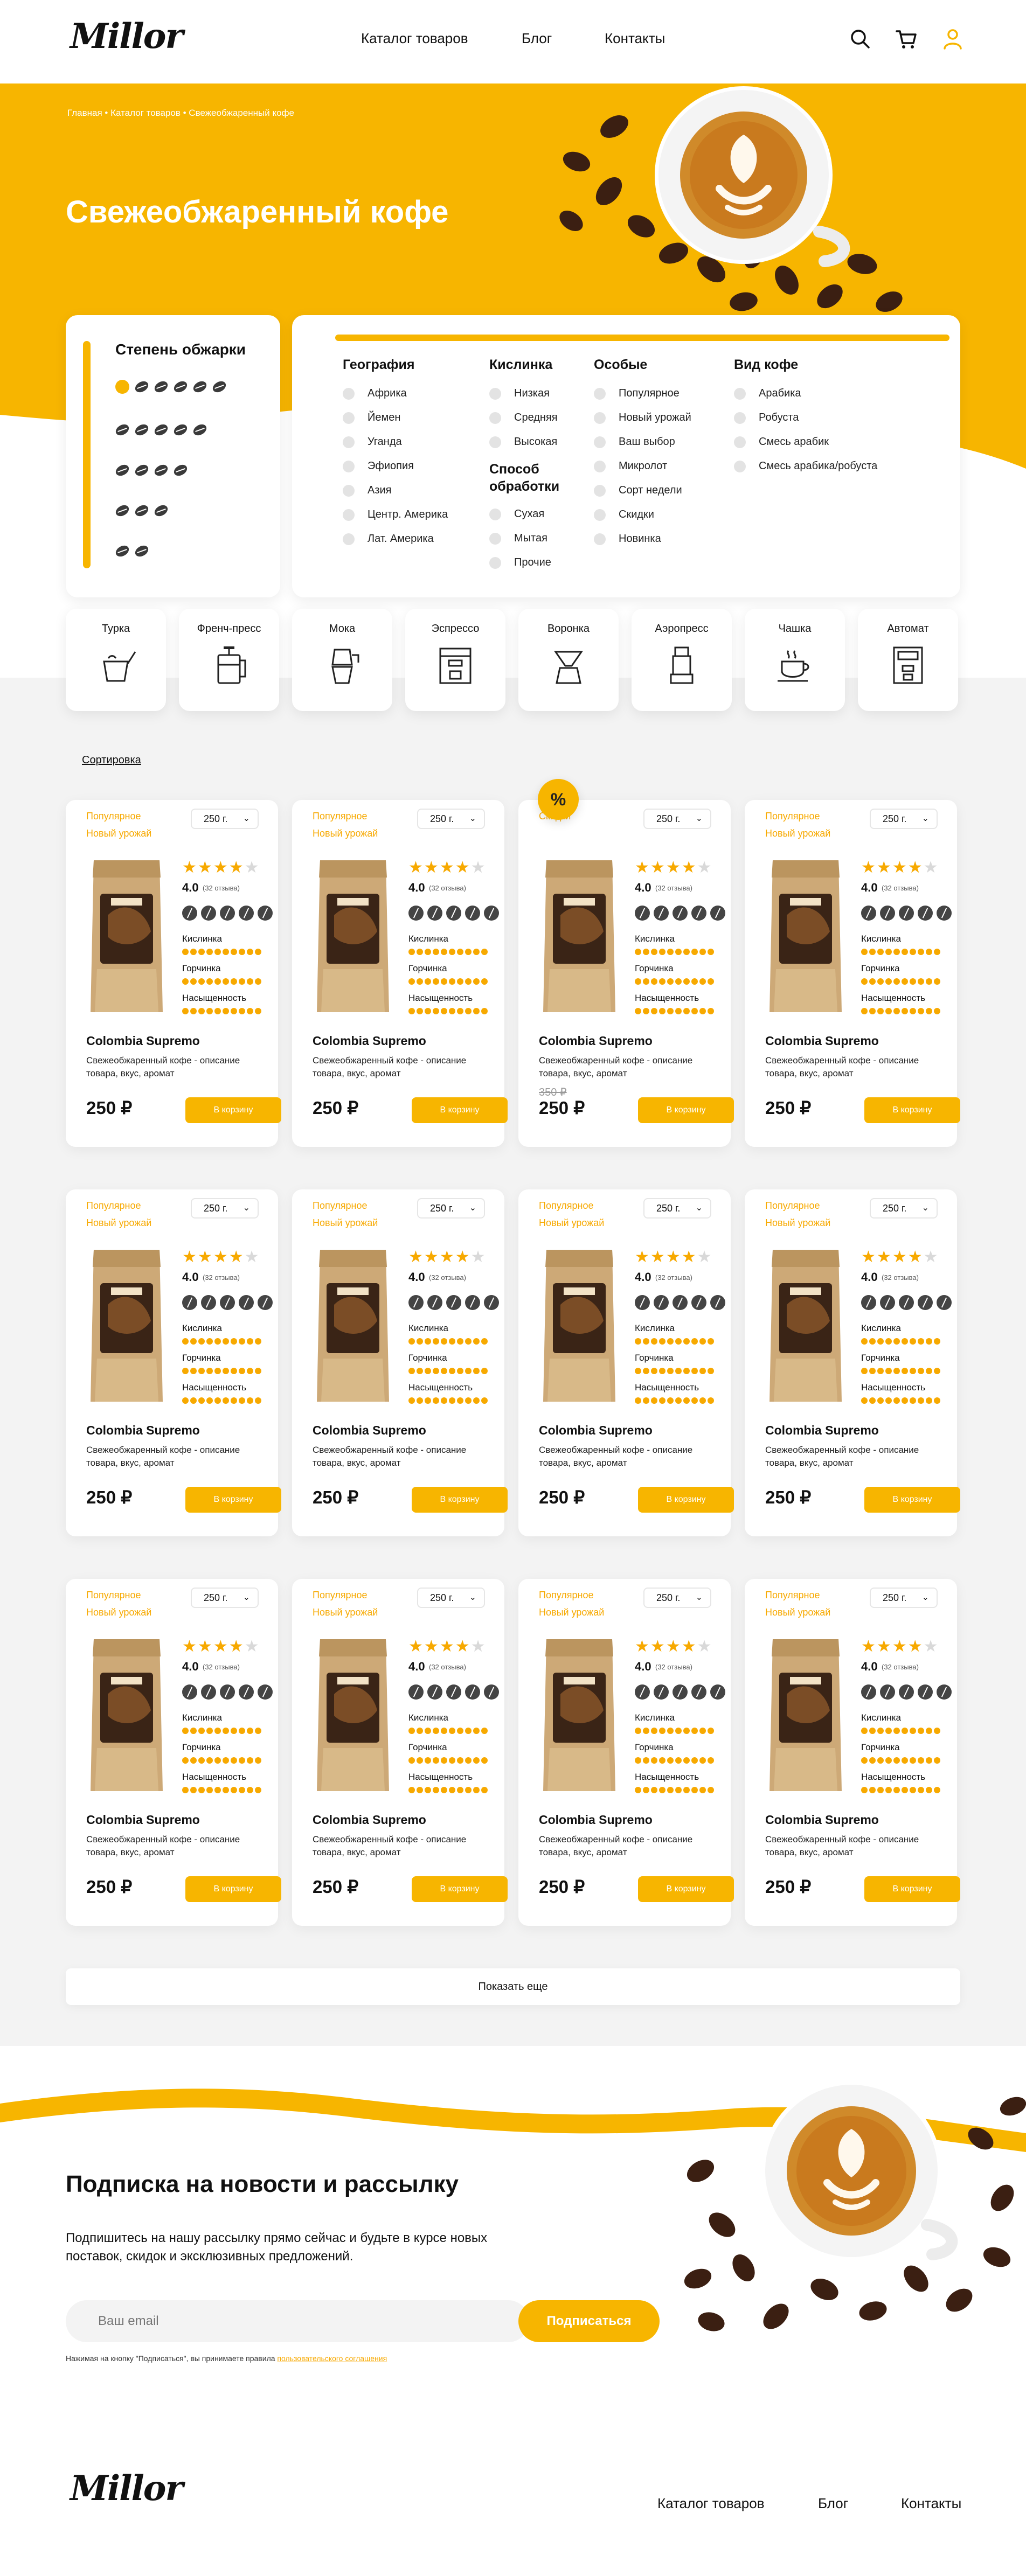  Describe the element at coordinates (638, 491) in the screenshot. I see `filter-option-special: Сорт недели` at that location.